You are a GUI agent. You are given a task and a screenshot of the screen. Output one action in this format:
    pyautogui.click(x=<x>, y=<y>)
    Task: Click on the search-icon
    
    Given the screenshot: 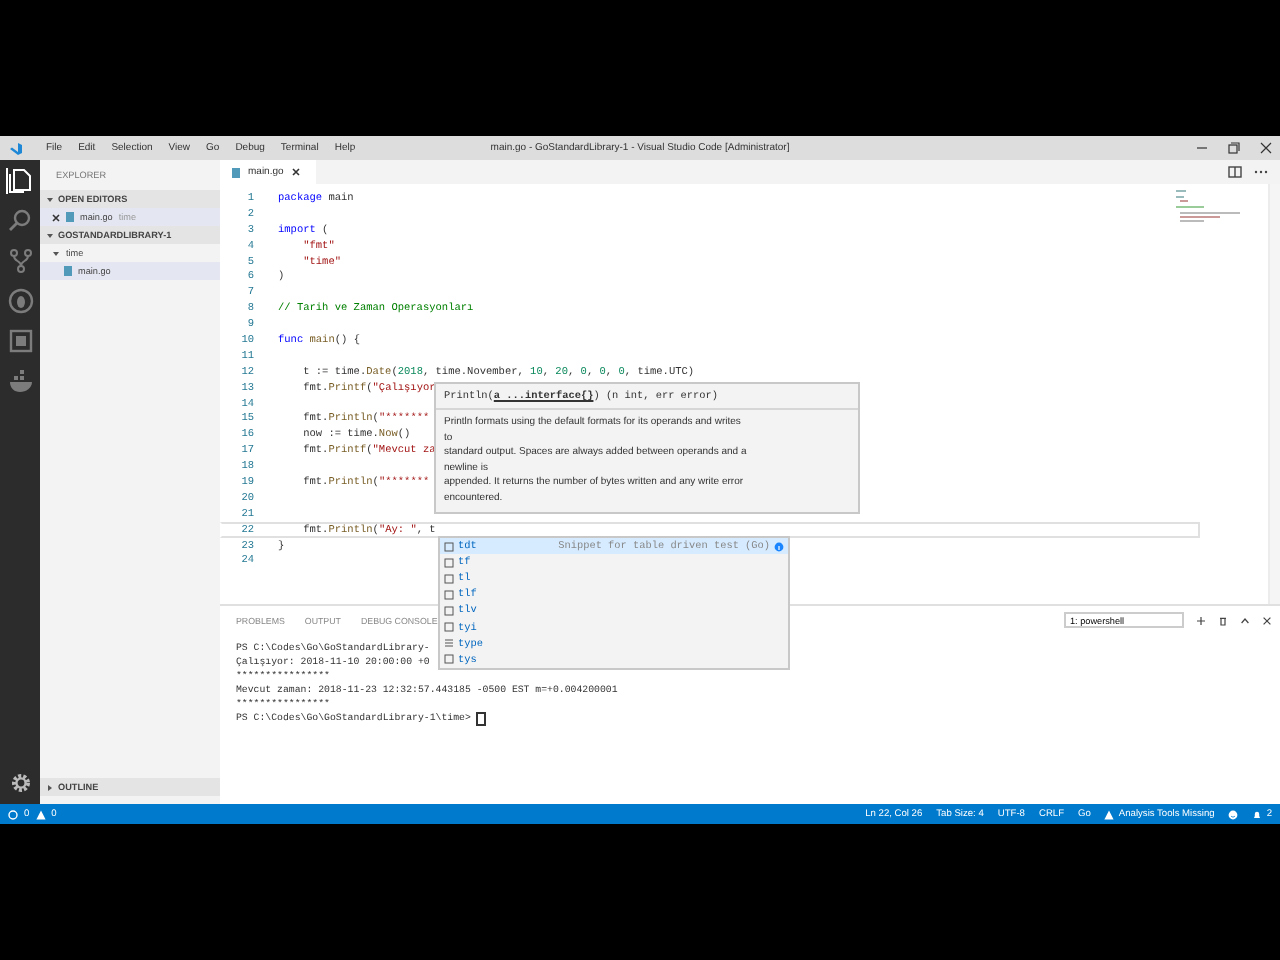 What is the action you would take?
    pyautogui.click(x=20, y=221)
    